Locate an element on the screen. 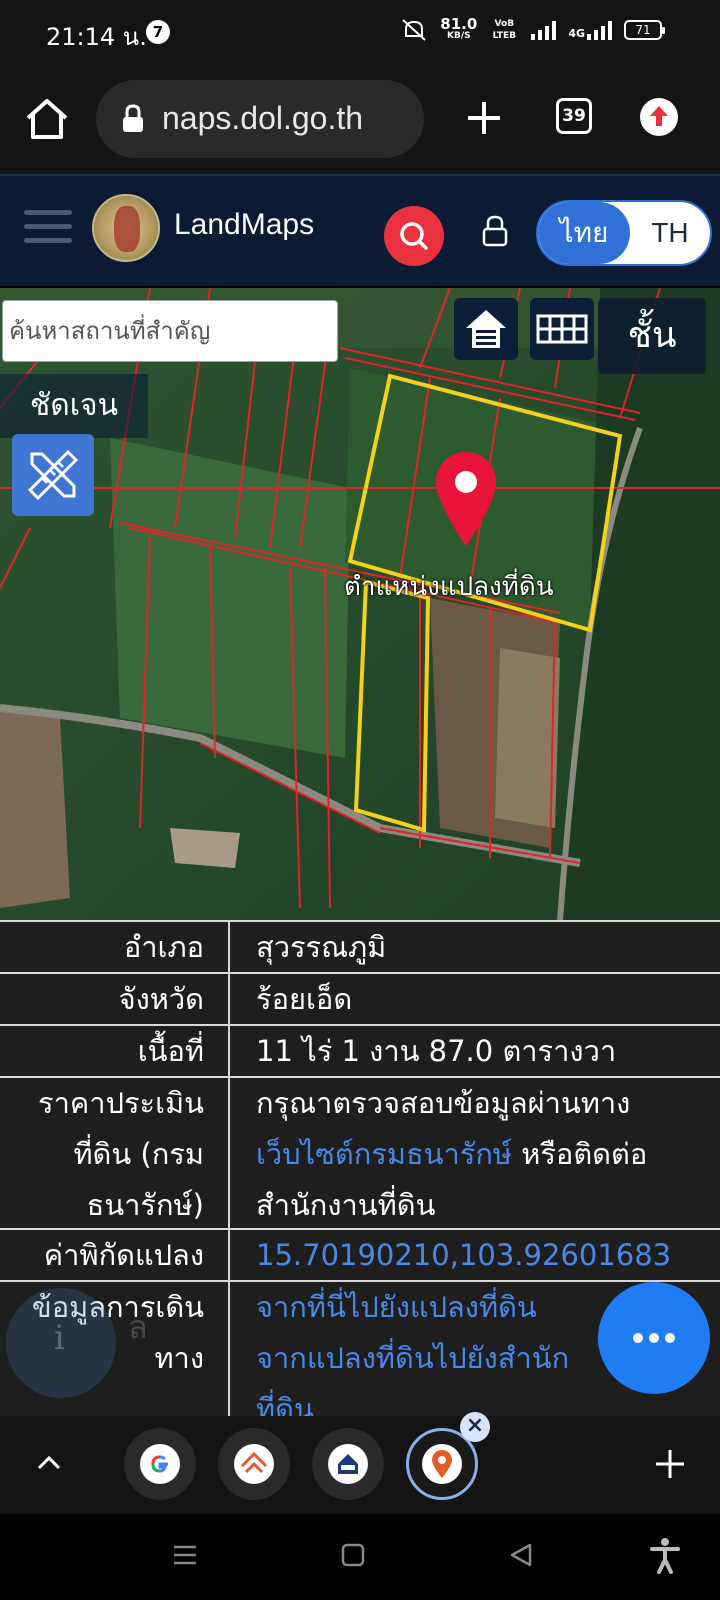 The width and height of the screenshot is (720, 1600). appraisal-label-line: ที่ดิน (กรม is located at coordinates (138, 1154).